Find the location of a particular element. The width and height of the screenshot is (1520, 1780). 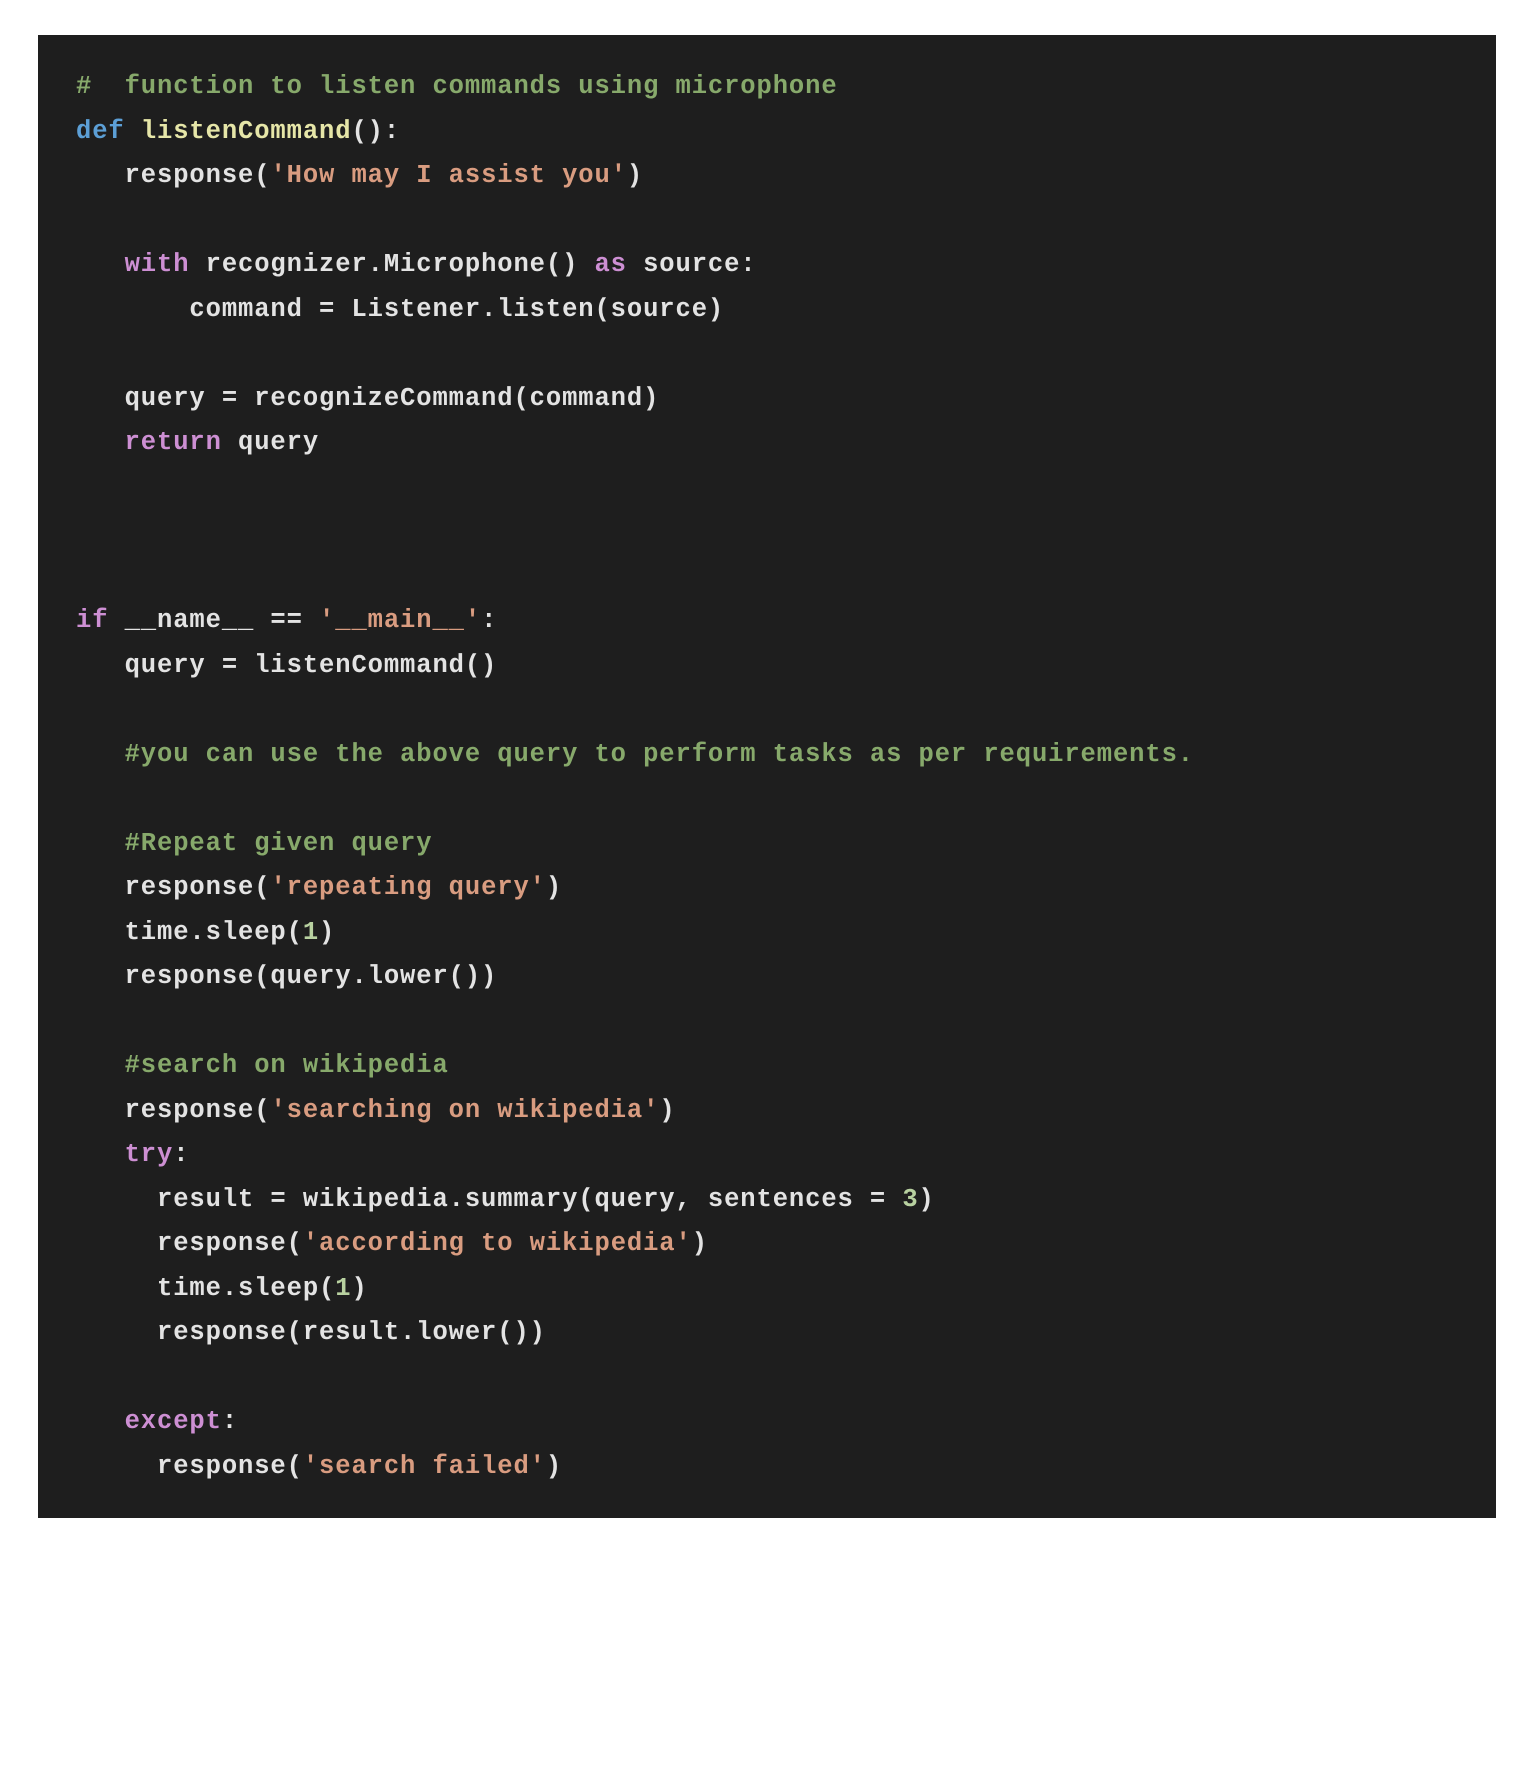

code-line: return query is located at coordinates (781, 443).